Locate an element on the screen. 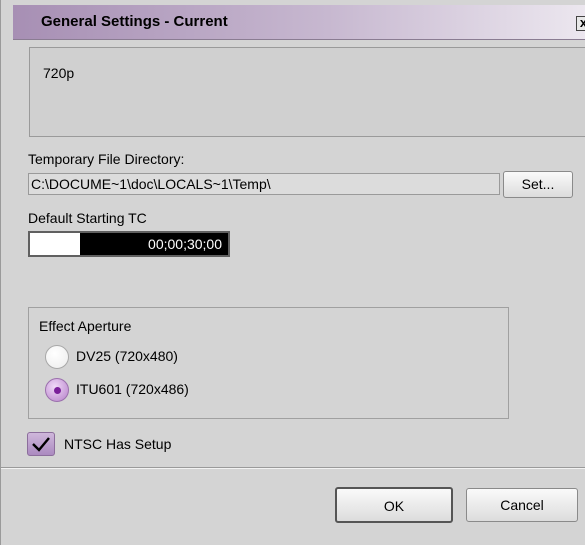  ok-button: OK is located at coordinates (394, 505).